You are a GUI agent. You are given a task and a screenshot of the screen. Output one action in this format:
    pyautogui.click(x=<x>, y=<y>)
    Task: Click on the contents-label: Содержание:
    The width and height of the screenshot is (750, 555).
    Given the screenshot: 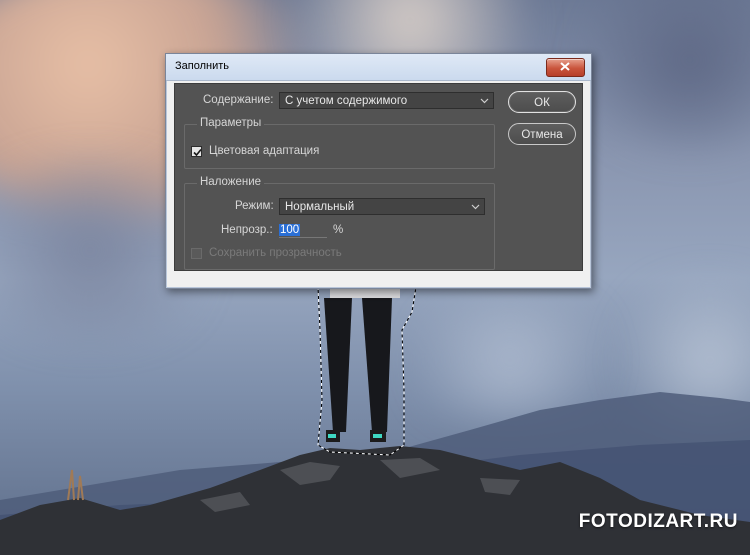 What is the action you would take?
    pyautogui.click(x=238, y=100)
    